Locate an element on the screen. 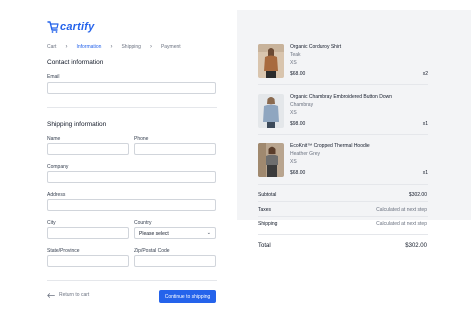 This screenshot has height=334, width=474. shipping-section-title: Shipping information is located at coordinates (77, 124).